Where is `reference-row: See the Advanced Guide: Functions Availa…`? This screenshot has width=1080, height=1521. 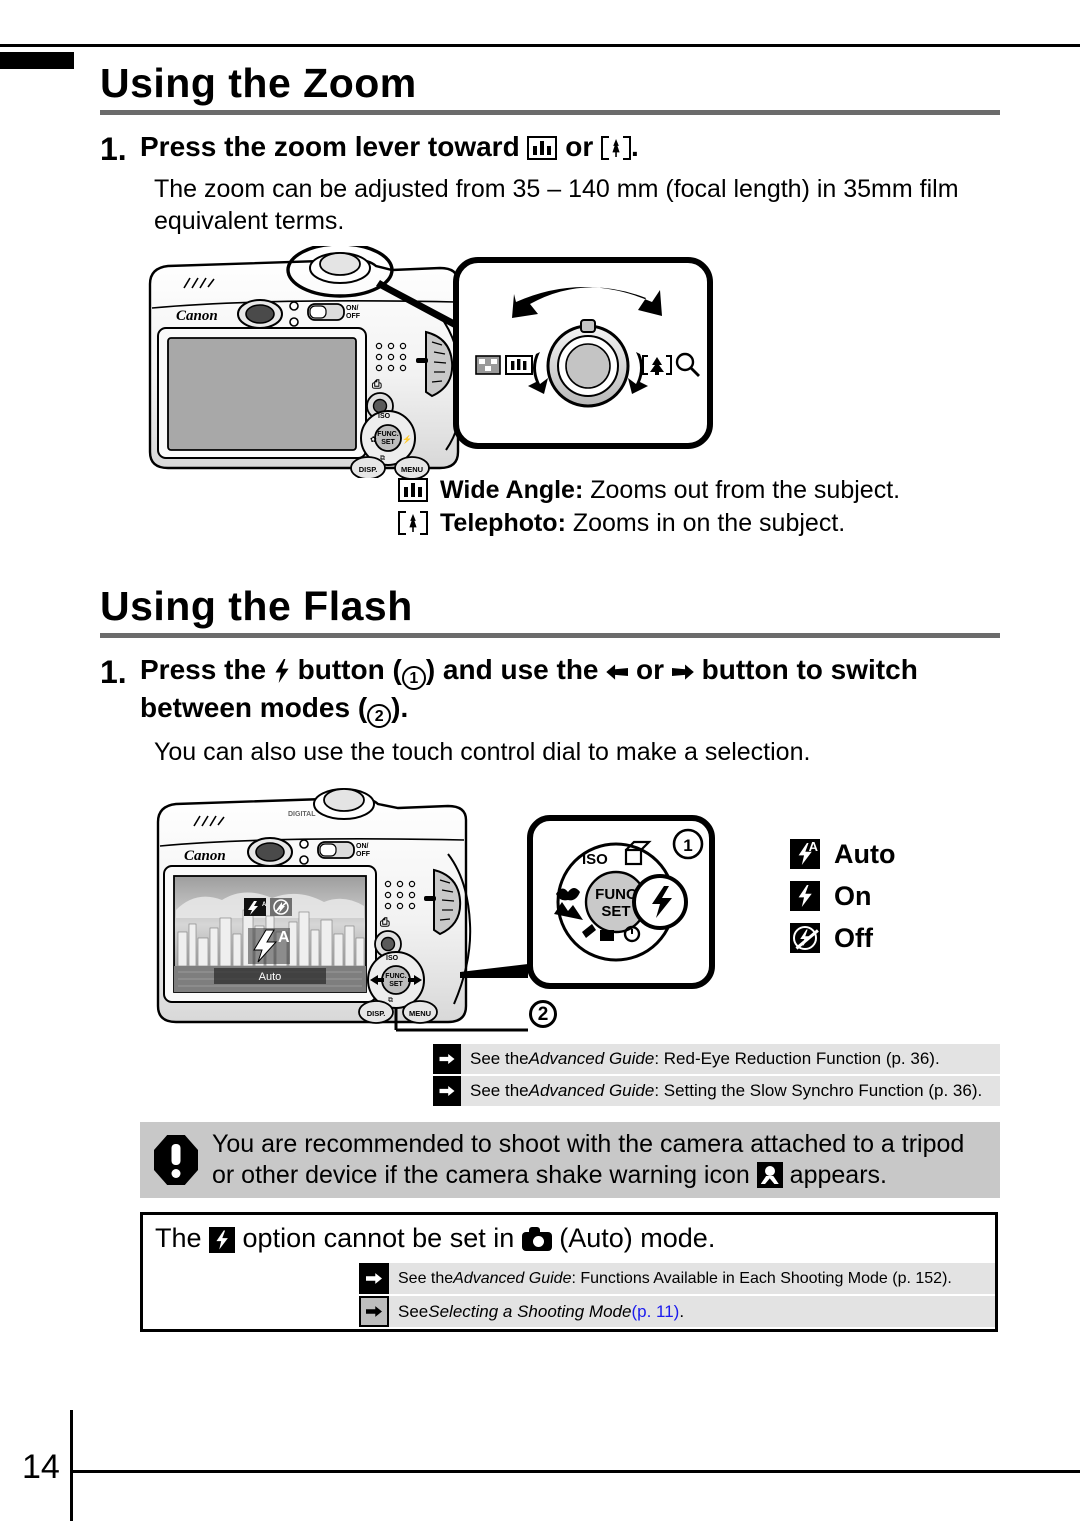 reference-row: See the Advanced Guide: Functions Availa… is located at coordinates (677, 1278).